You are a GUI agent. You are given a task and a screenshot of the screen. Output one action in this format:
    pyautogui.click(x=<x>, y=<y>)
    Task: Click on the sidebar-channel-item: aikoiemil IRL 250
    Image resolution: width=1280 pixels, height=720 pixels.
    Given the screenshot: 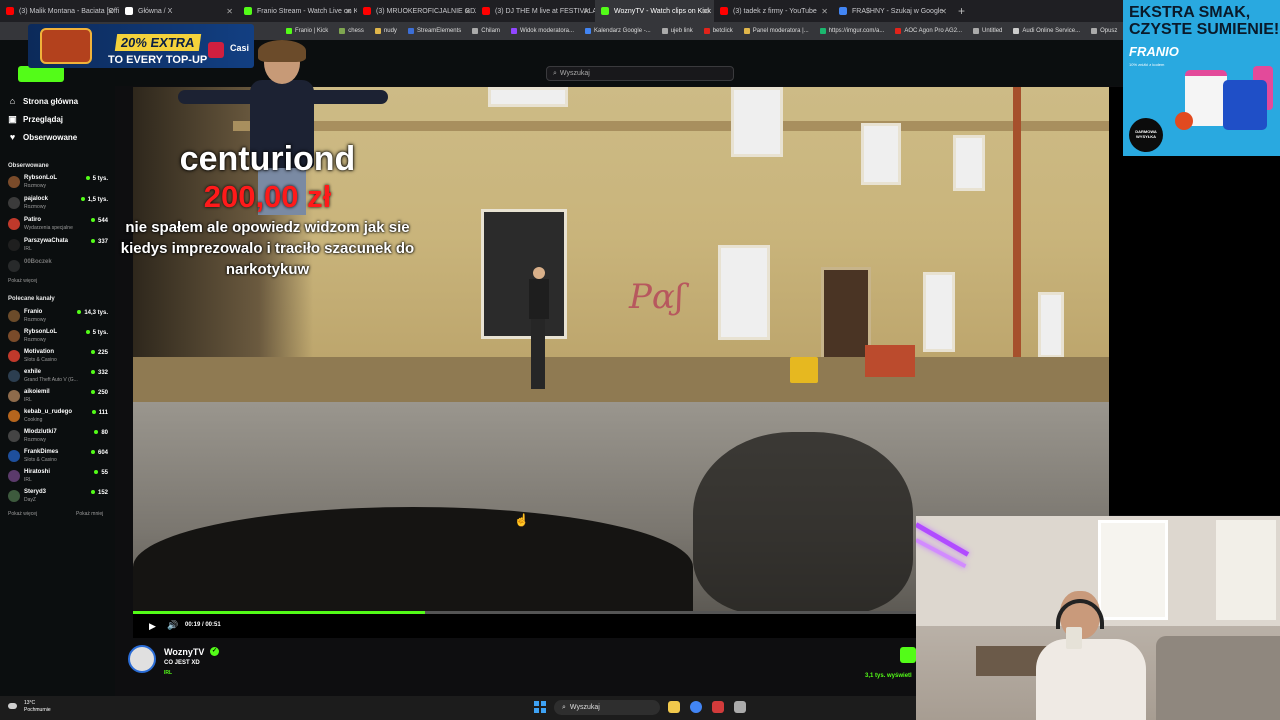 What is the action you would take?
    pyautogui.click(x=58, y=397)
    